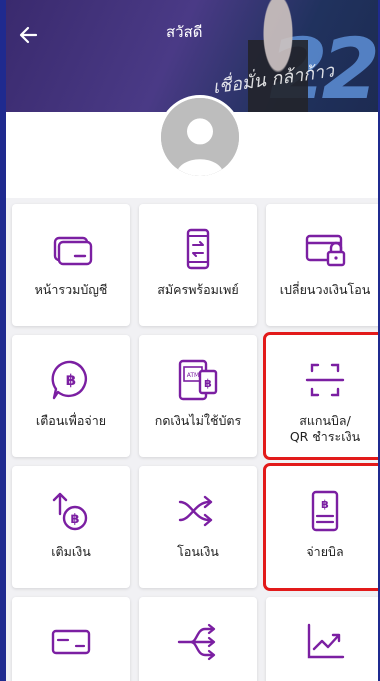 Image resolution: width=380 pixels, height=681 pixels. What do you see at coordinates (325, 289) in the screenshot?
I see `tile-label: เปลี่ยนวงเงินโอน` at bounding box center [325, 289].